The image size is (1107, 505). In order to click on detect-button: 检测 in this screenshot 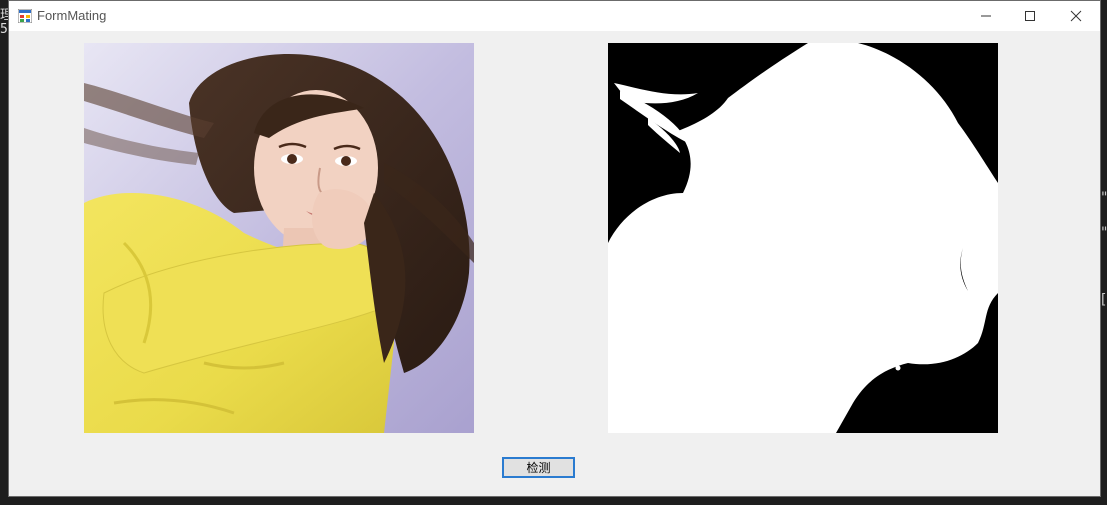, I will do `click(538, 467)`.